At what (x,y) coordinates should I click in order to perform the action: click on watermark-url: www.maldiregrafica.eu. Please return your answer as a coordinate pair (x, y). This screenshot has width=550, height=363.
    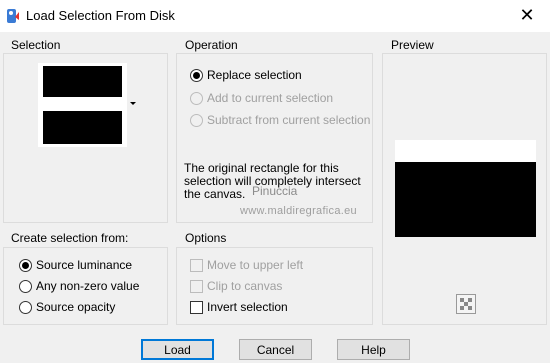
    Looking at the image, I should click on (298, 211).